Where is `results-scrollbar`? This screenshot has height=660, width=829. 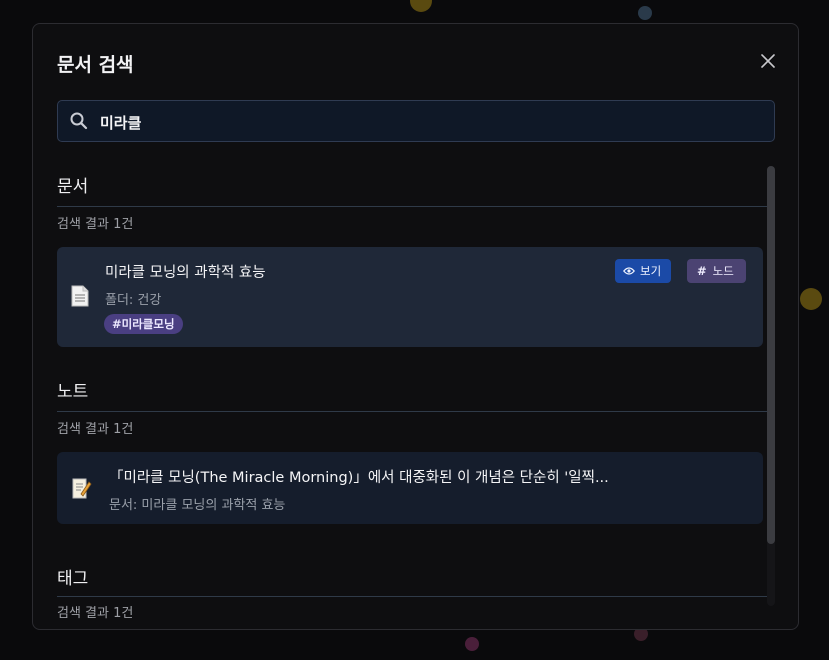
results-scrollbar is located at coordinates (771, 386).